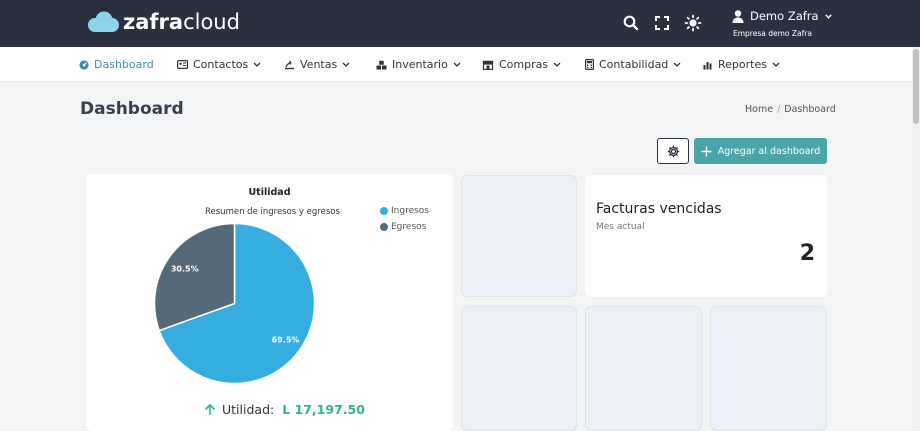  I want to click on legend-label-ingresos: Ingresos, so click(410, 211).